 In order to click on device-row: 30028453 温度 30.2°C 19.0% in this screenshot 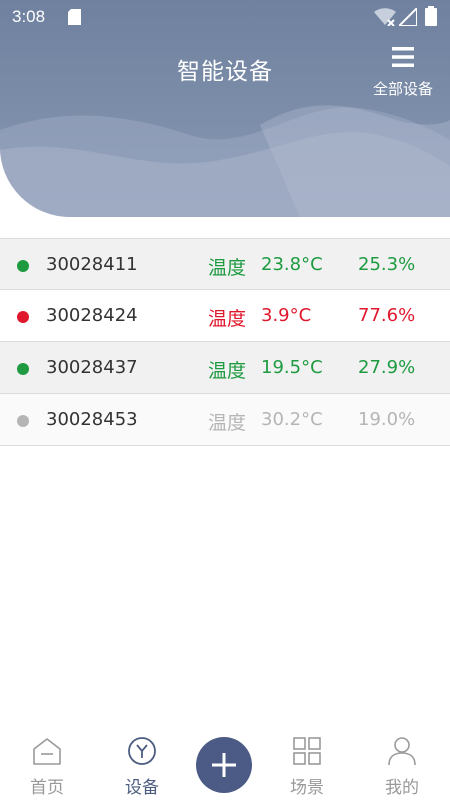, I will do `click(225, 420)`.